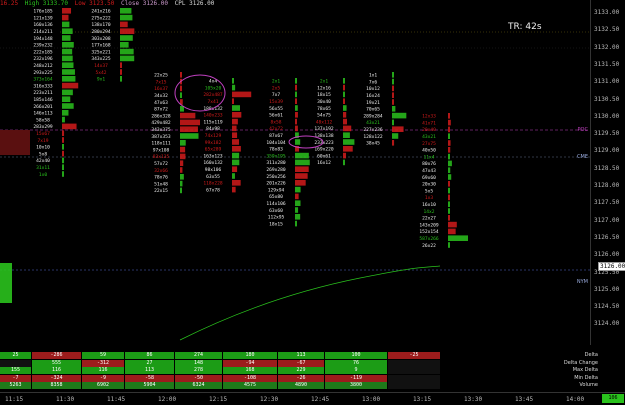 This screenshot has width=625, height=405. I want to click on footprint-cell: 97x108, so click(161, 150).